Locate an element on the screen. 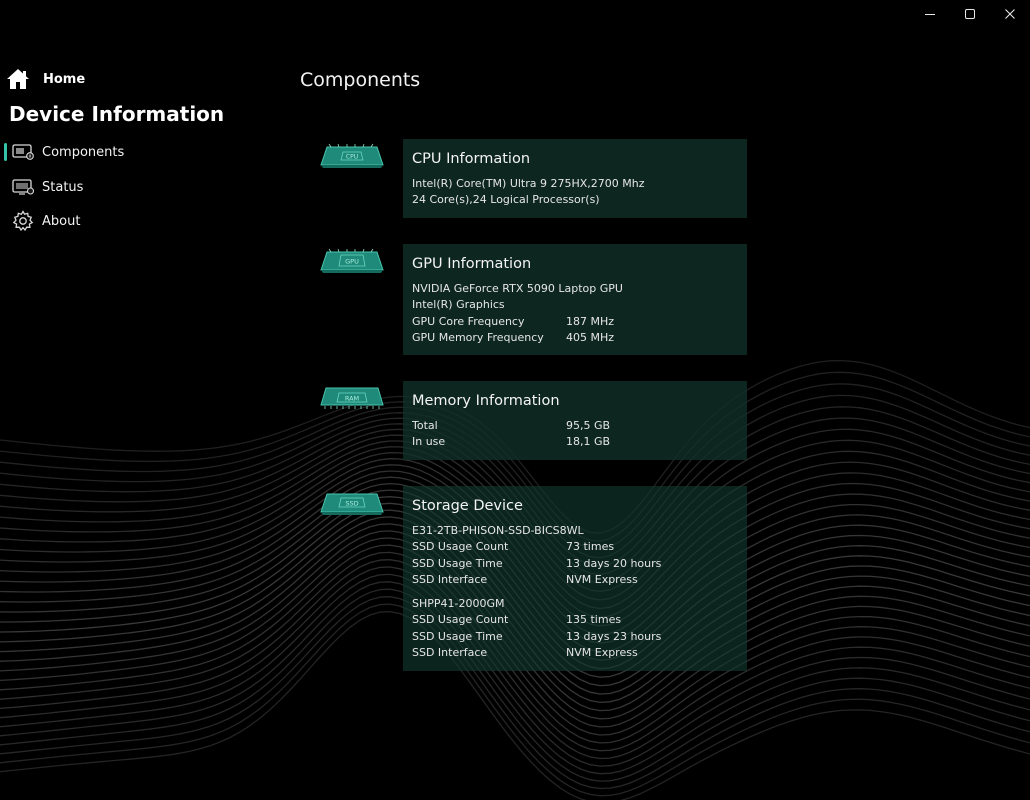 The height and width of the screenshot is (800, 1030). ssd-info-row: SSD Usage Time 13 days 23 hours is located at coordinates (575, 637).